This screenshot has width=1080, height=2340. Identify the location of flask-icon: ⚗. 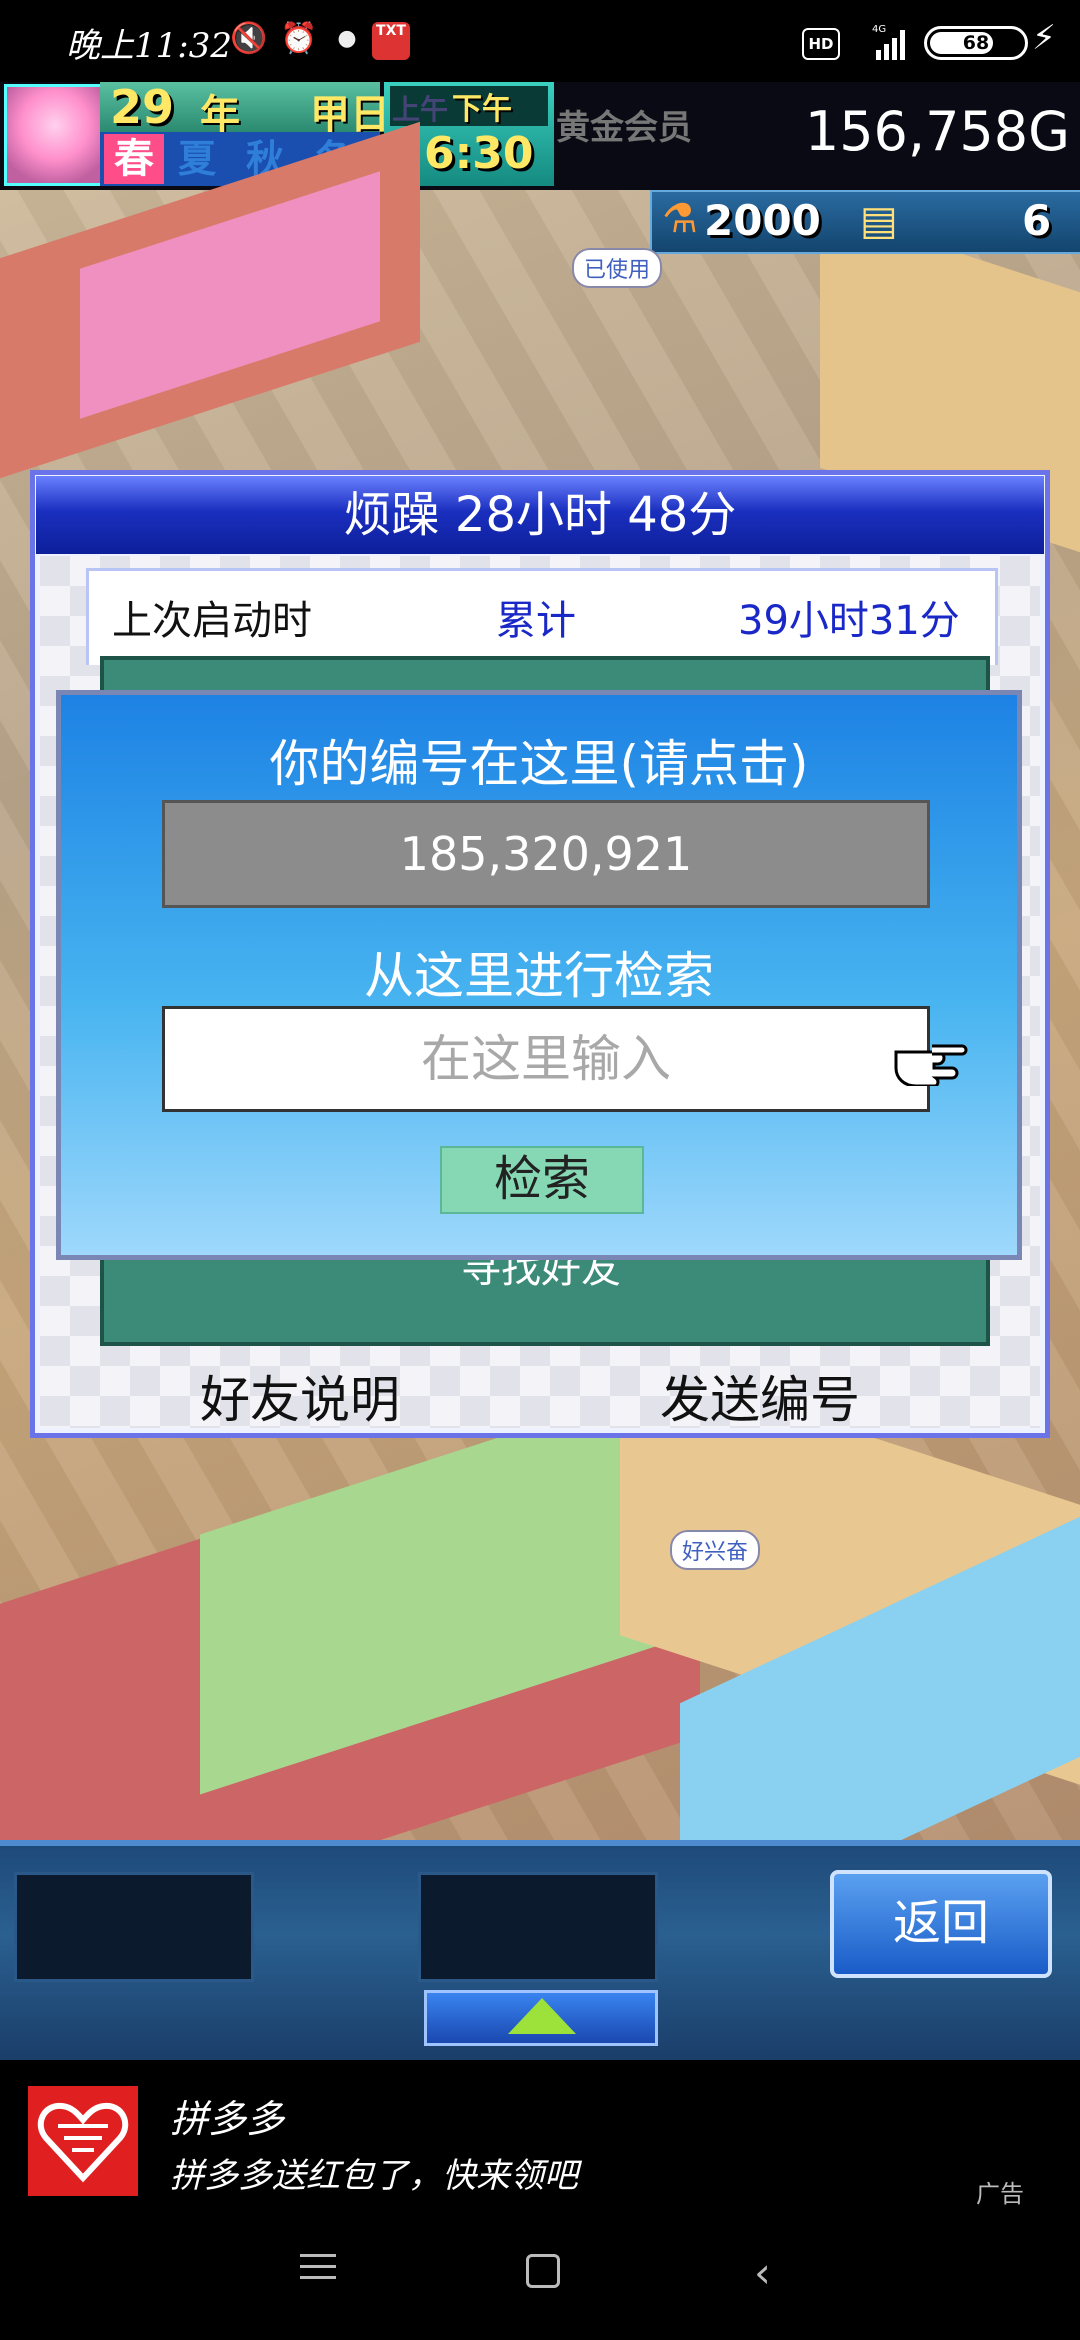
(680, 219).